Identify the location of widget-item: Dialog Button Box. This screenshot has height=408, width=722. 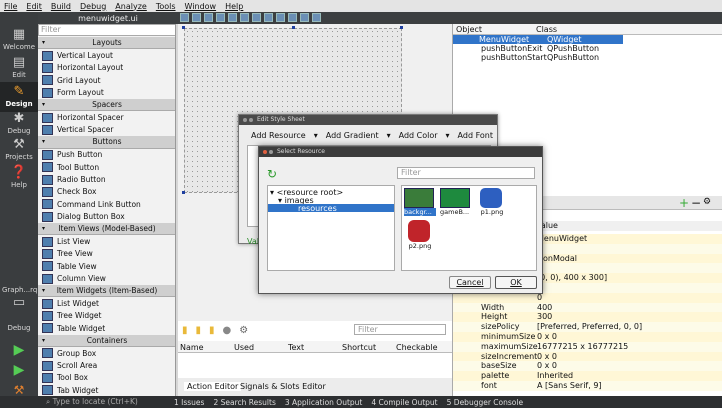
(106, 217).